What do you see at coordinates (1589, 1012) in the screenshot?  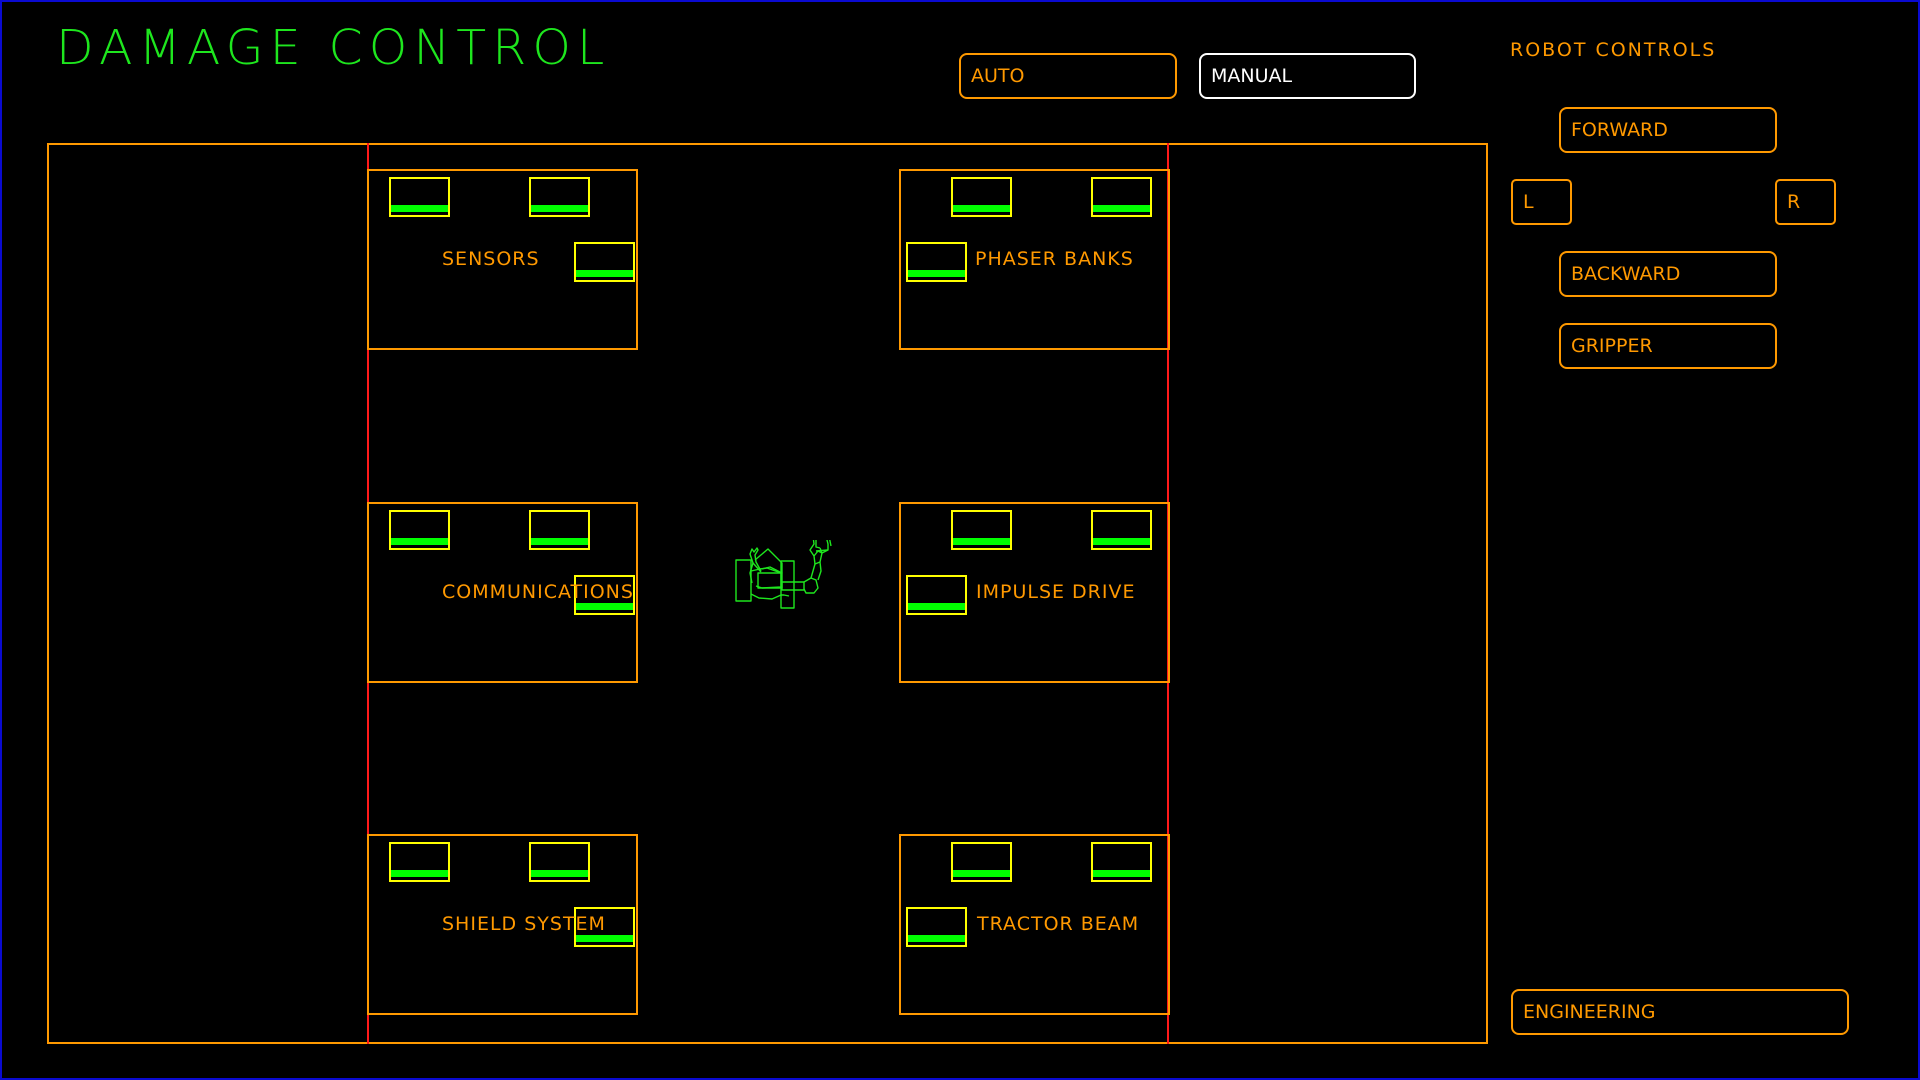 I see `engineering-label: ENGINEERING` at bounding box center [1589, 1012].